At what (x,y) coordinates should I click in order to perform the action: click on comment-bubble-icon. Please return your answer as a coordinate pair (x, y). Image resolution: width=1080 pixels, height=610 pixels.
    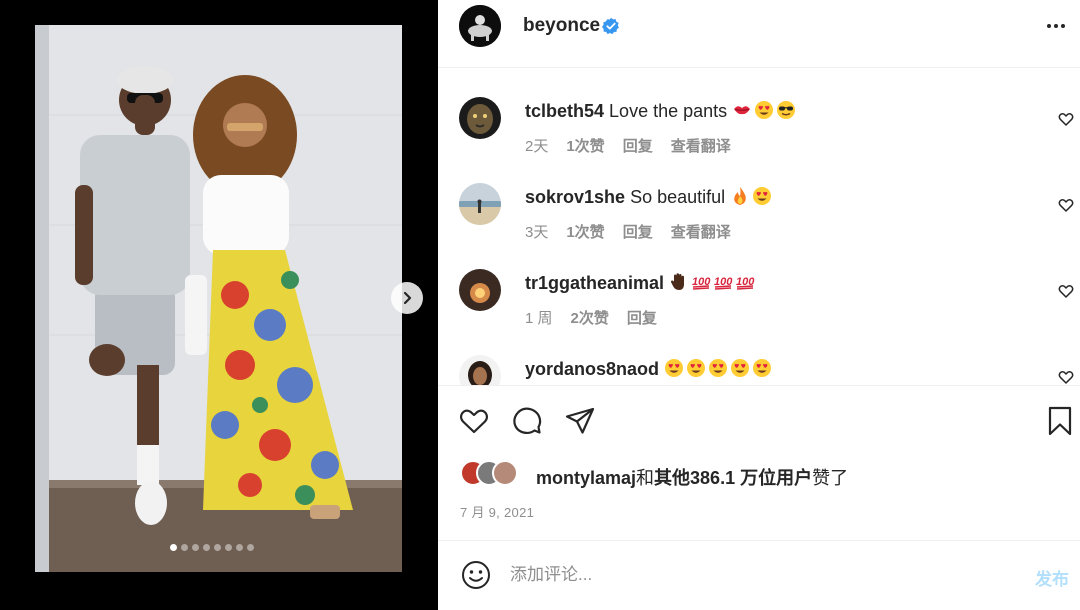
    Looking at the image, I should click on (527, 421).